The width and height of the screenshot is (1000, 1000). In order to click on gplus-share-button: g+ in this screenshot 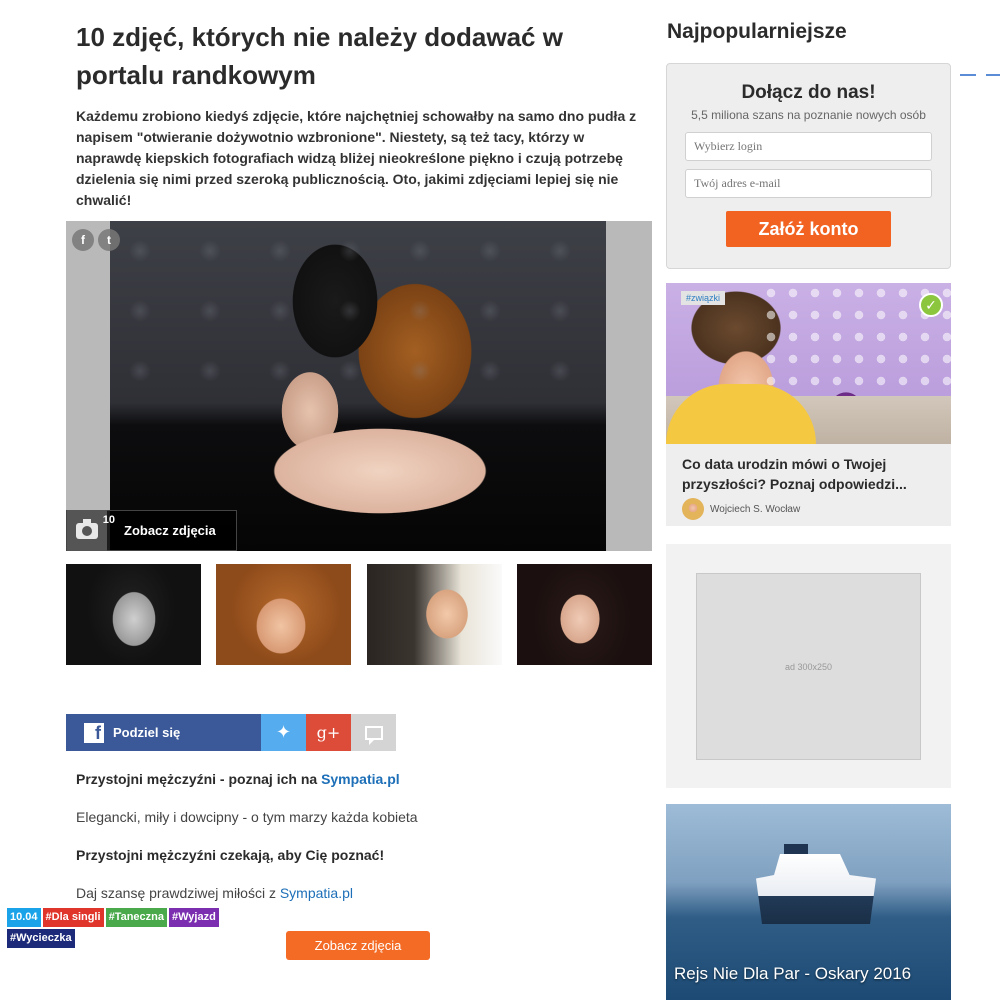, I will do `click(328, 732)`.